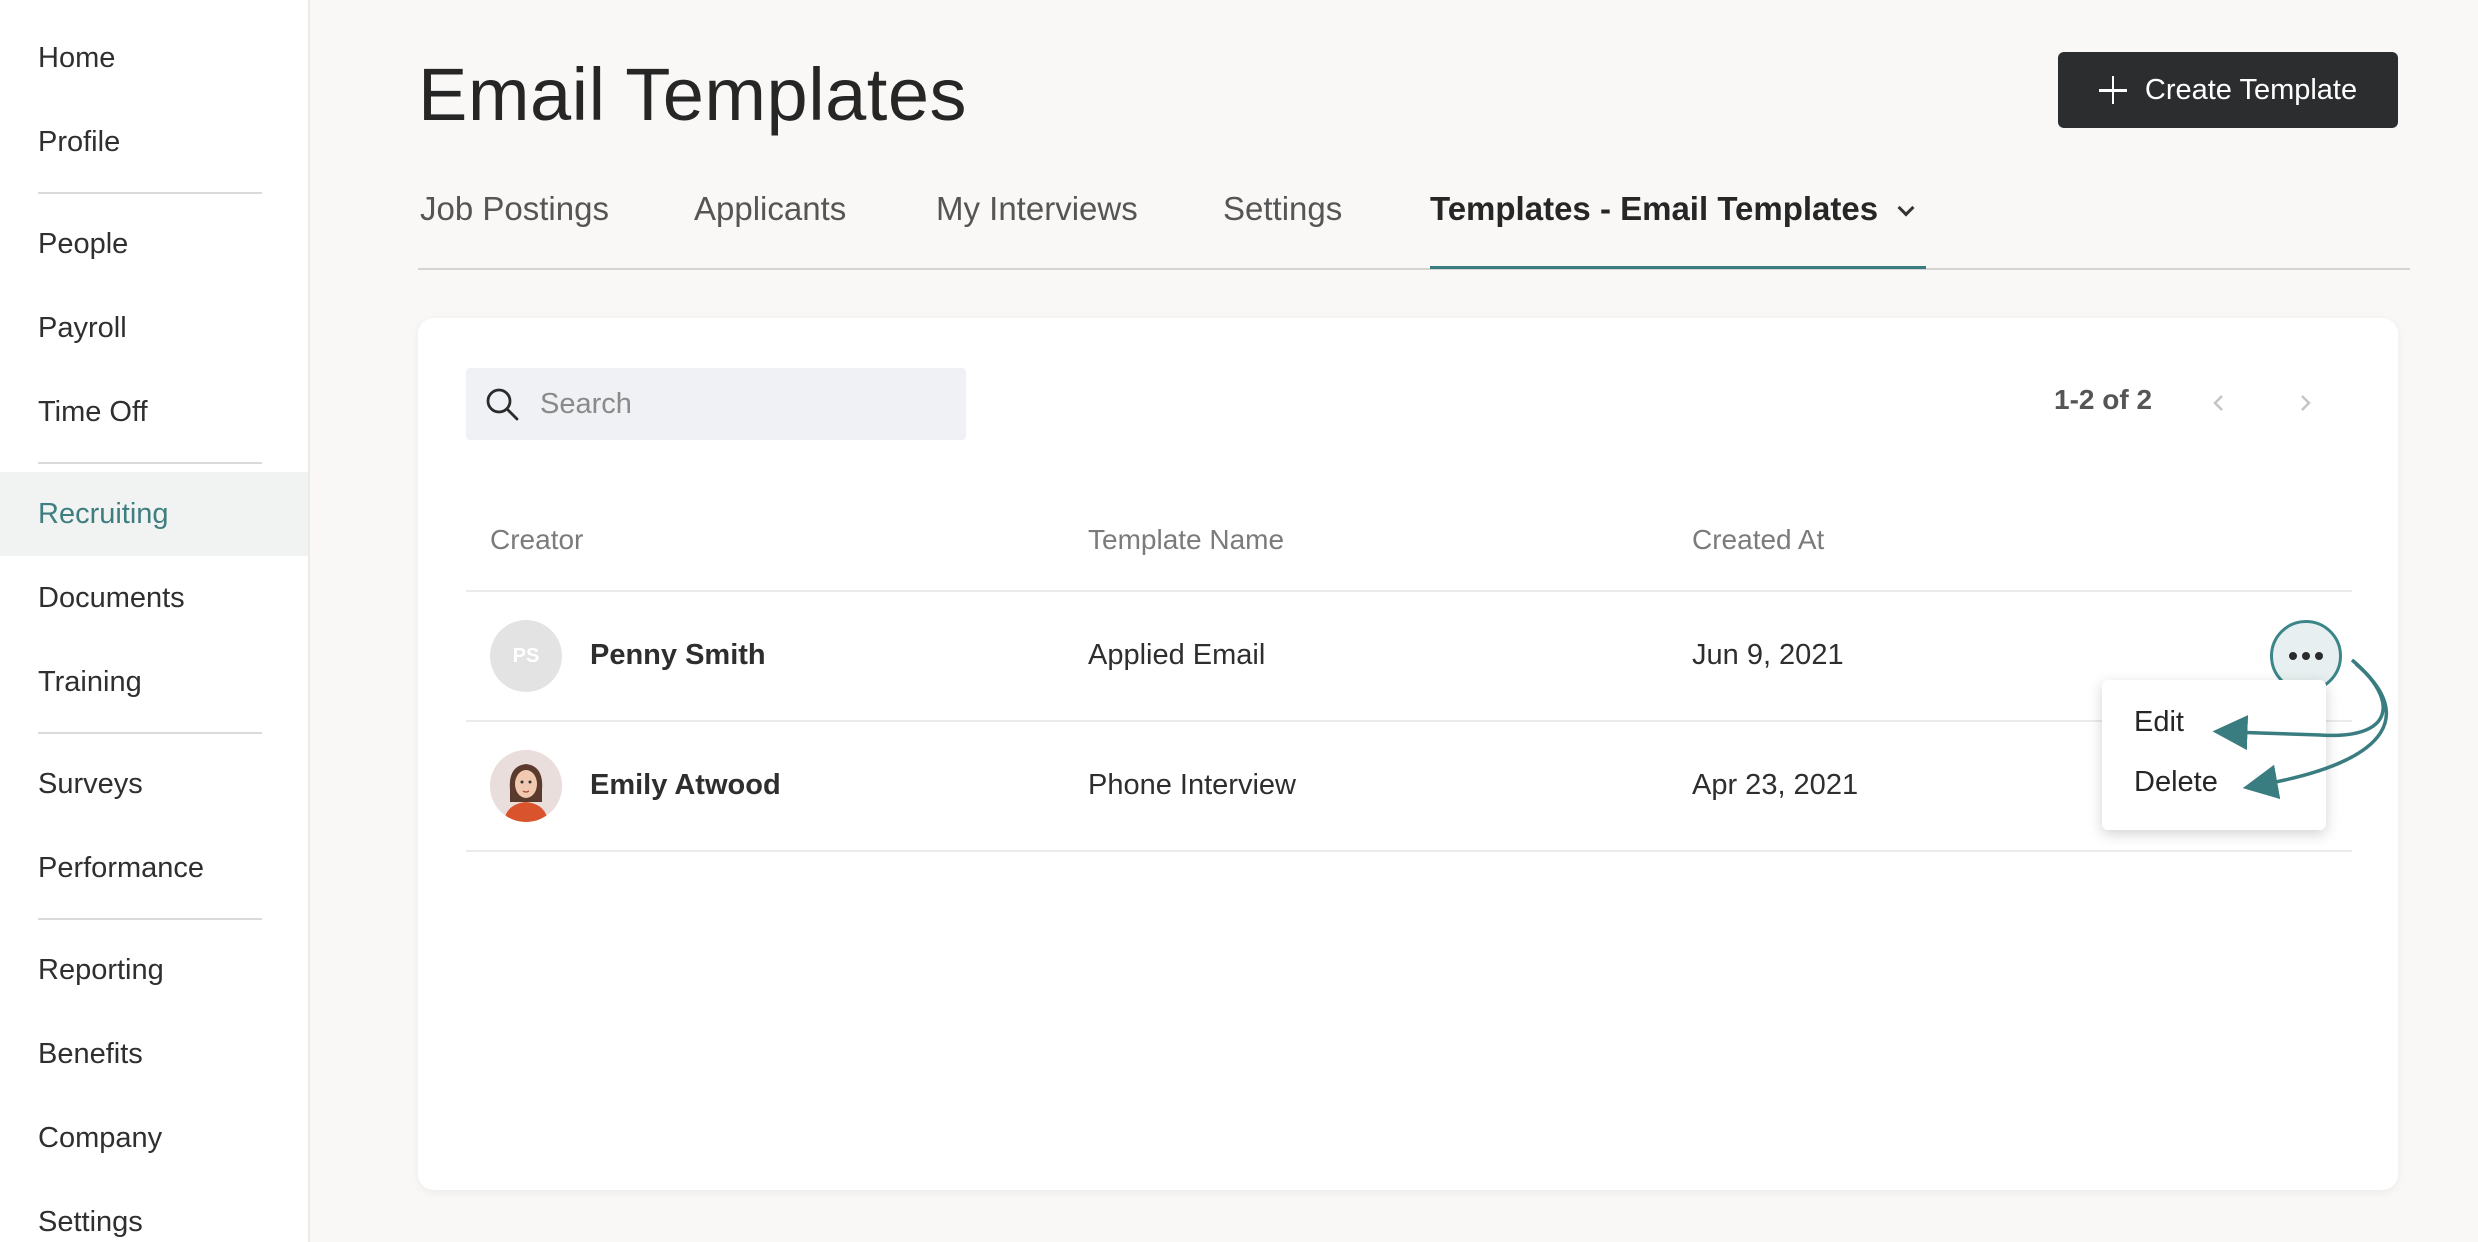  I want to click on tab-applicants: Applicants, so click(770, 230).